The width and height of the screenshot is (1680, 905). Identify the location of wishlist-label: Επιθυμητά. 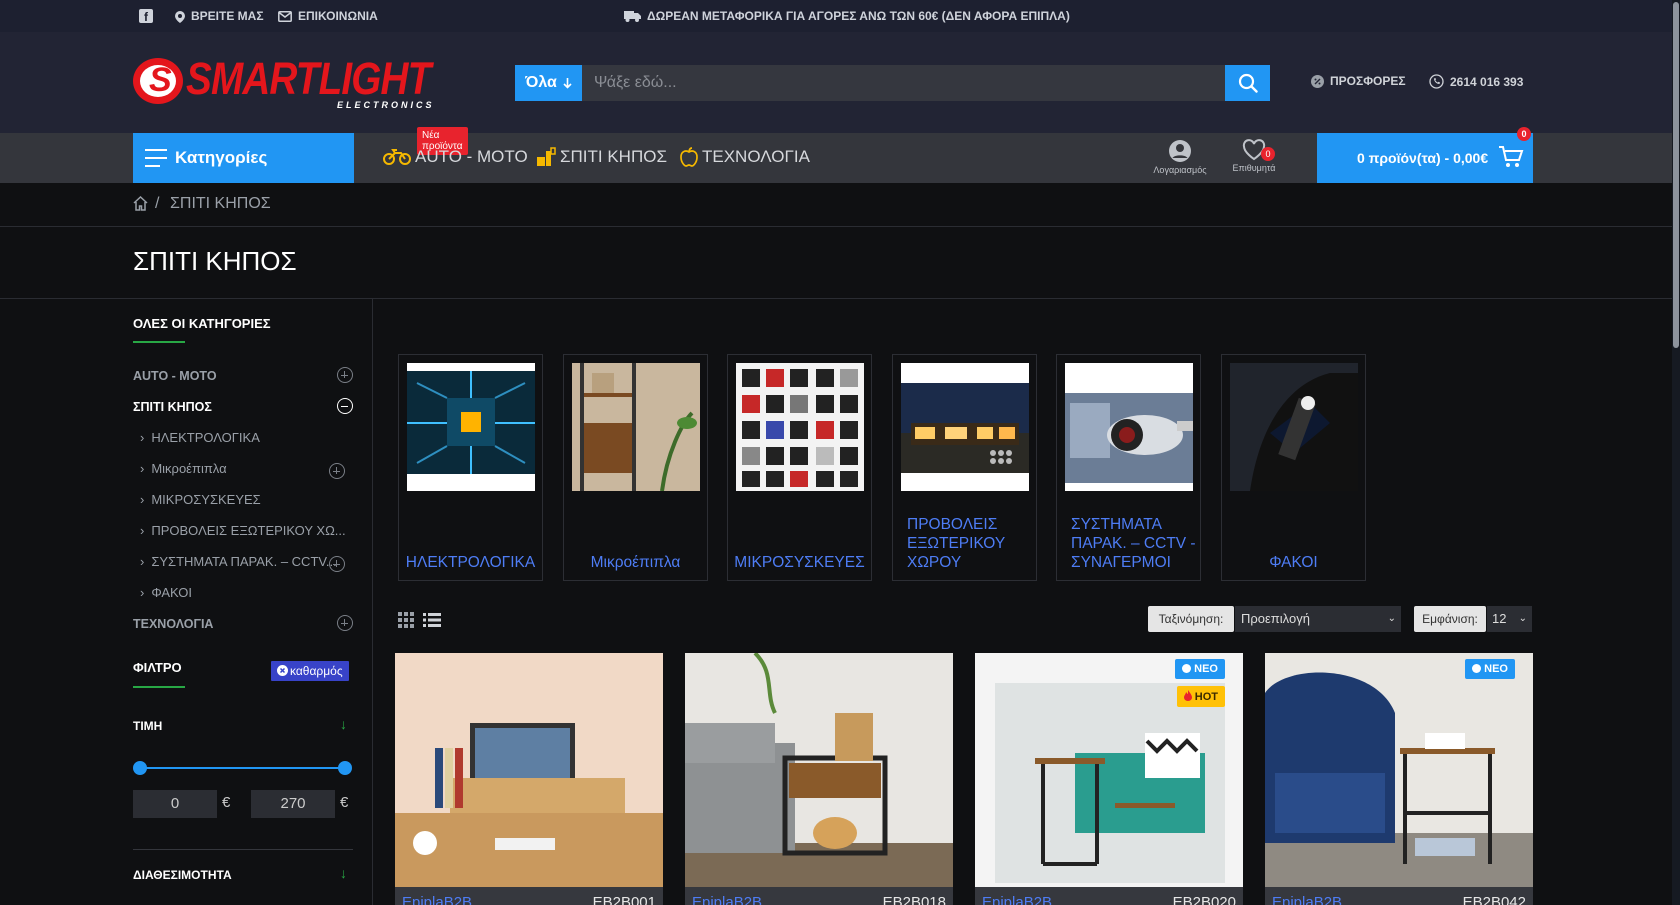
(1254, 168).